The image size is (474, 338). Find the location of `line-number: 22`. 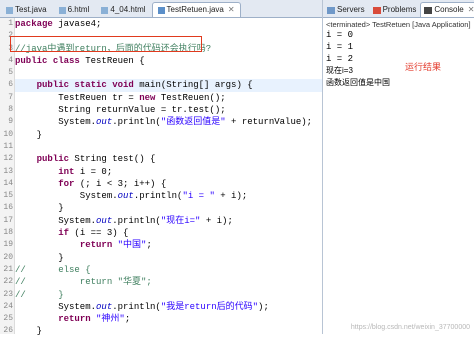

line-number: 22 is located at coordinates (8, 282).